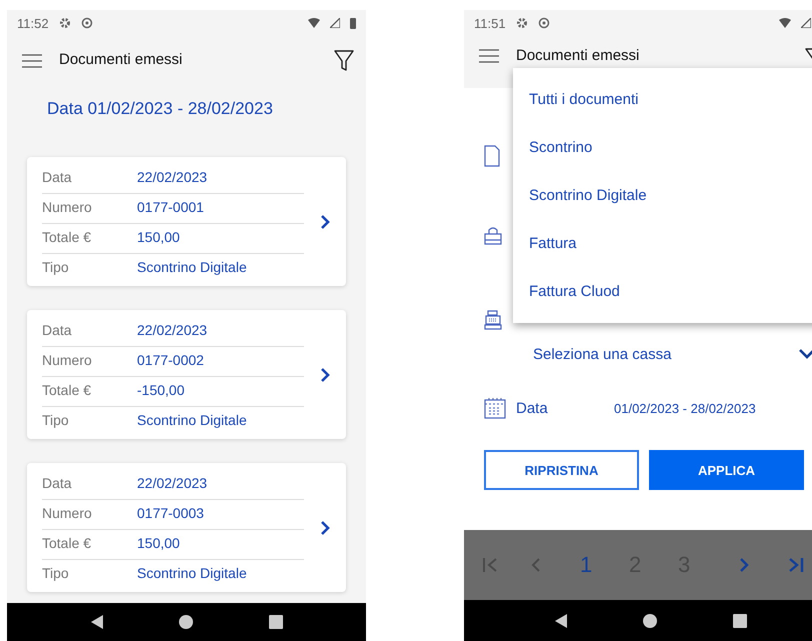 The height and width of the screenshot is (641, 812). What do you see at coordinates (160, 109) in the screenshot?
I see `date-range: Data 01/02/2023 - 28/02/2023` at bounding box center [160, 109].